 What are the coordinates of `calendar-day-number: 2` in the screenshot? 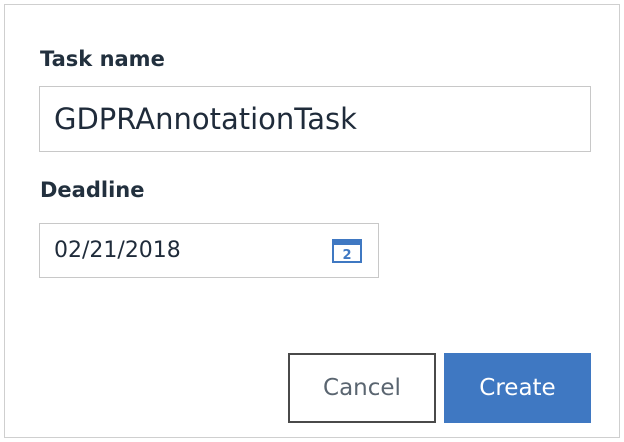 It's located at (346, 255).